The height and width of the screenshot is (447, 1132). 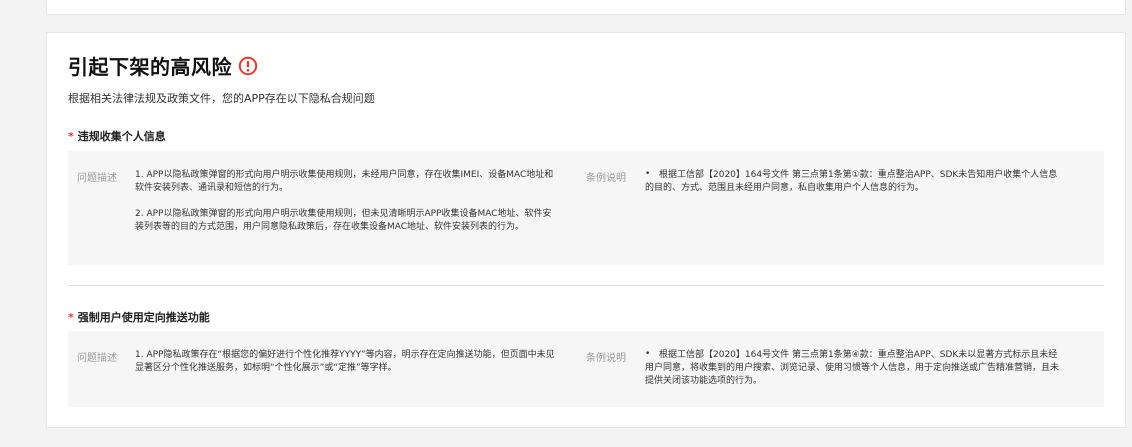 I want to click on section-heading: * 强制用户使用定向推送功能, so click(x=139, y=317).